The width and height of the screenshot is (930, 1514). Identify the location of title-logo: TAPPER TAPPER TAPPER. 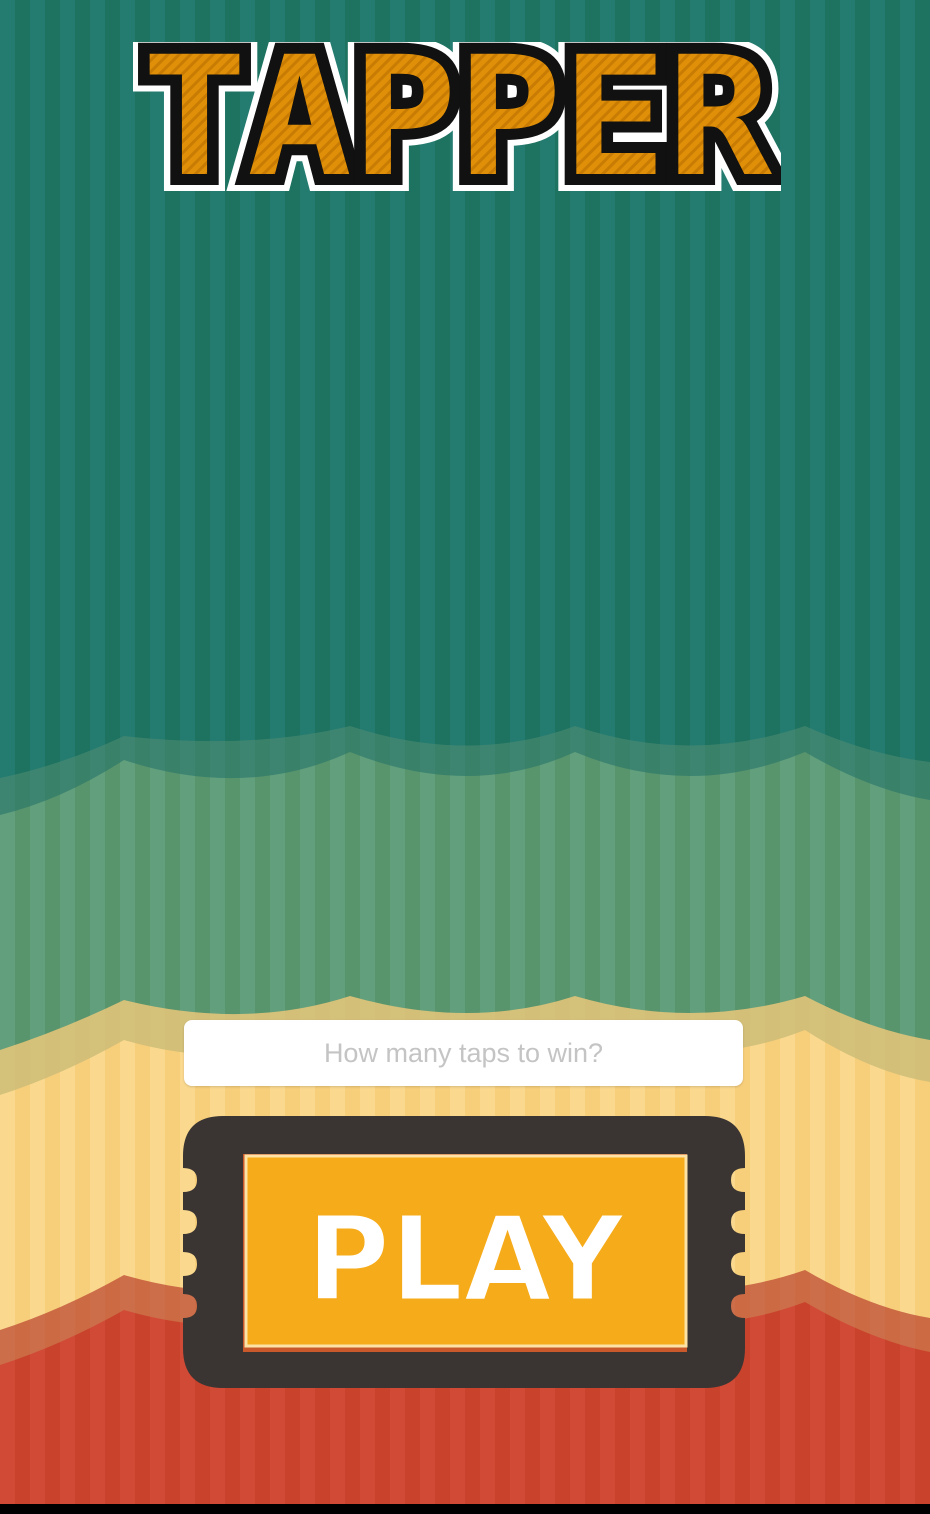
(457, 117).